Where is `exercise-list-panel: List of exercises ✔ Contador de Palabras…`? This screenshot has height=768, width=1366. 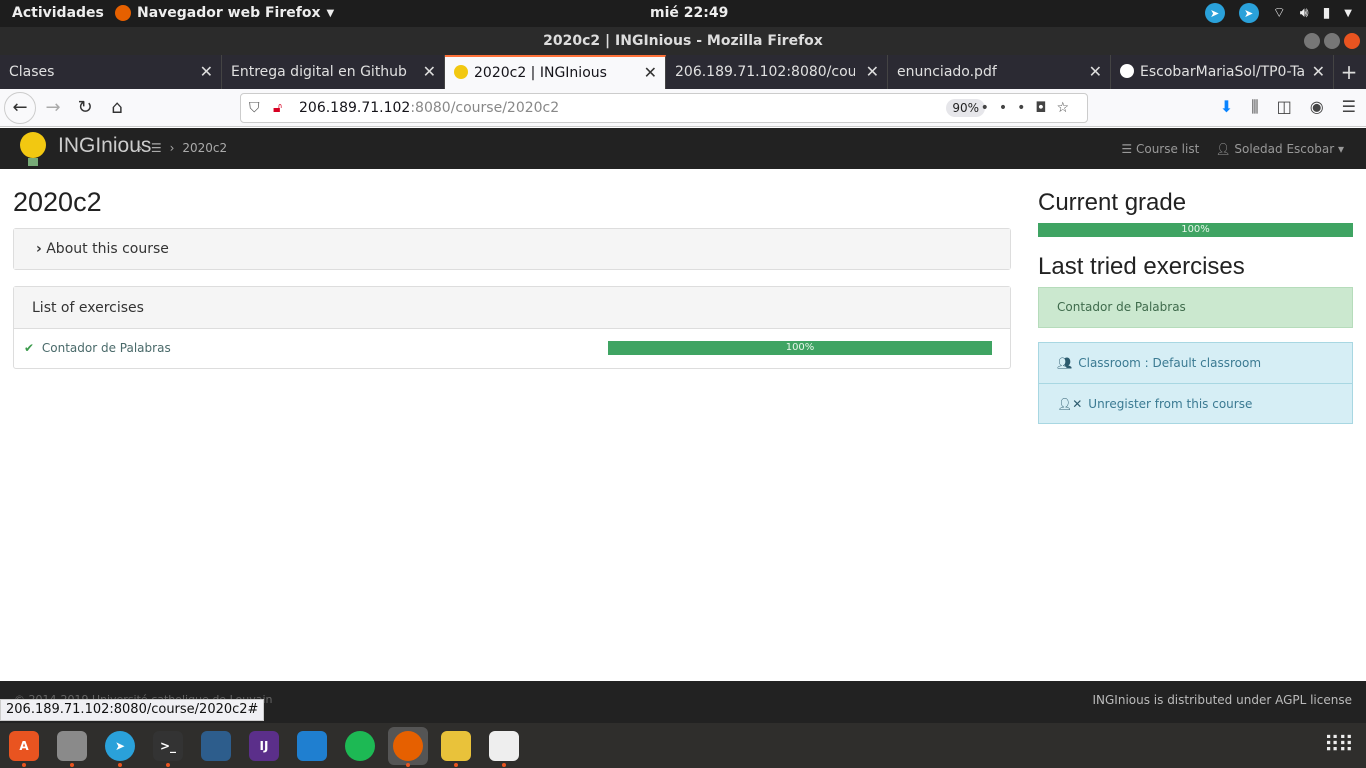
exercise-list-panel: List of exercises ✔ Contador de Palabras… is located at coordinates (512, 327).